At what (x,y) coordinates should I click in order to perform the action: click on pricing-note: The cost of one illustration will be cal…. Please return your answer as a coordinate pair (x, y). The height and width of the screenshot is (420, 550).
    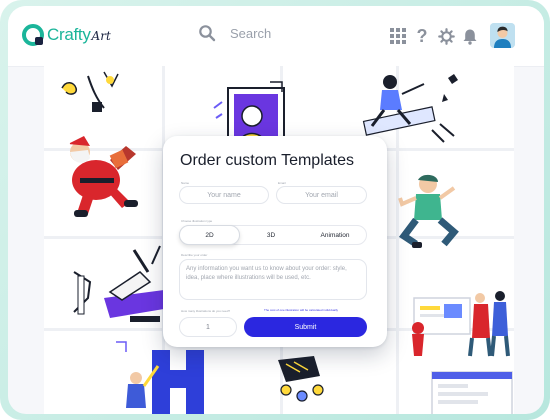
    Looking at the image, I should click on (301, 310).